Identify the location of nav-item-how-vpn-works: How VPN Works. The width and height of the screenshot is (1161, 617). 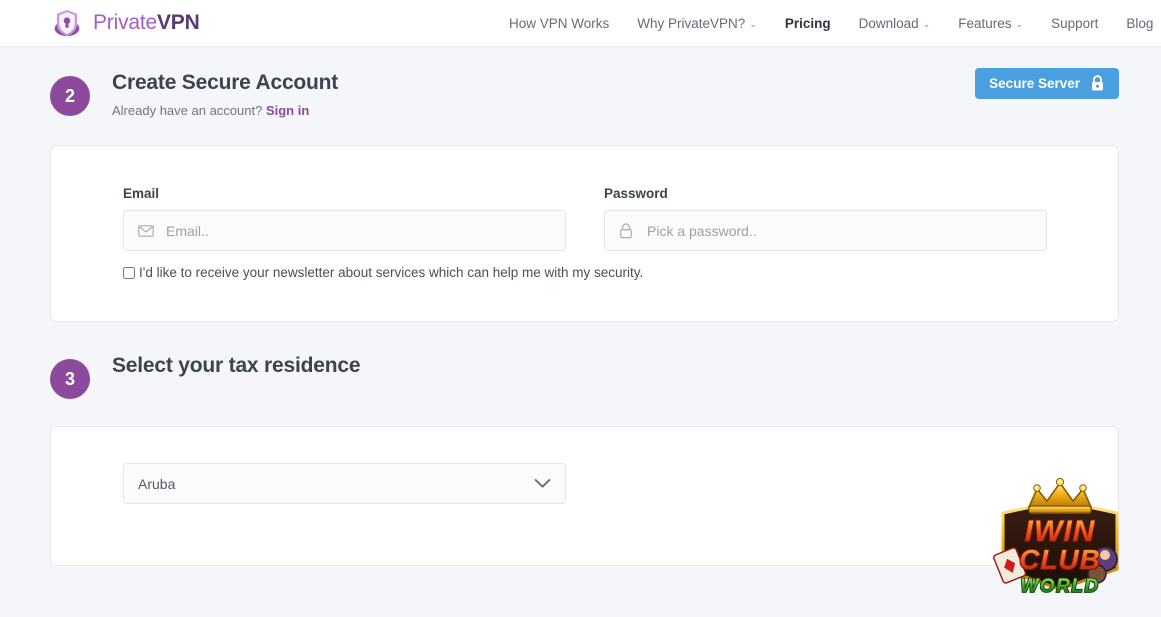
(559, 23).